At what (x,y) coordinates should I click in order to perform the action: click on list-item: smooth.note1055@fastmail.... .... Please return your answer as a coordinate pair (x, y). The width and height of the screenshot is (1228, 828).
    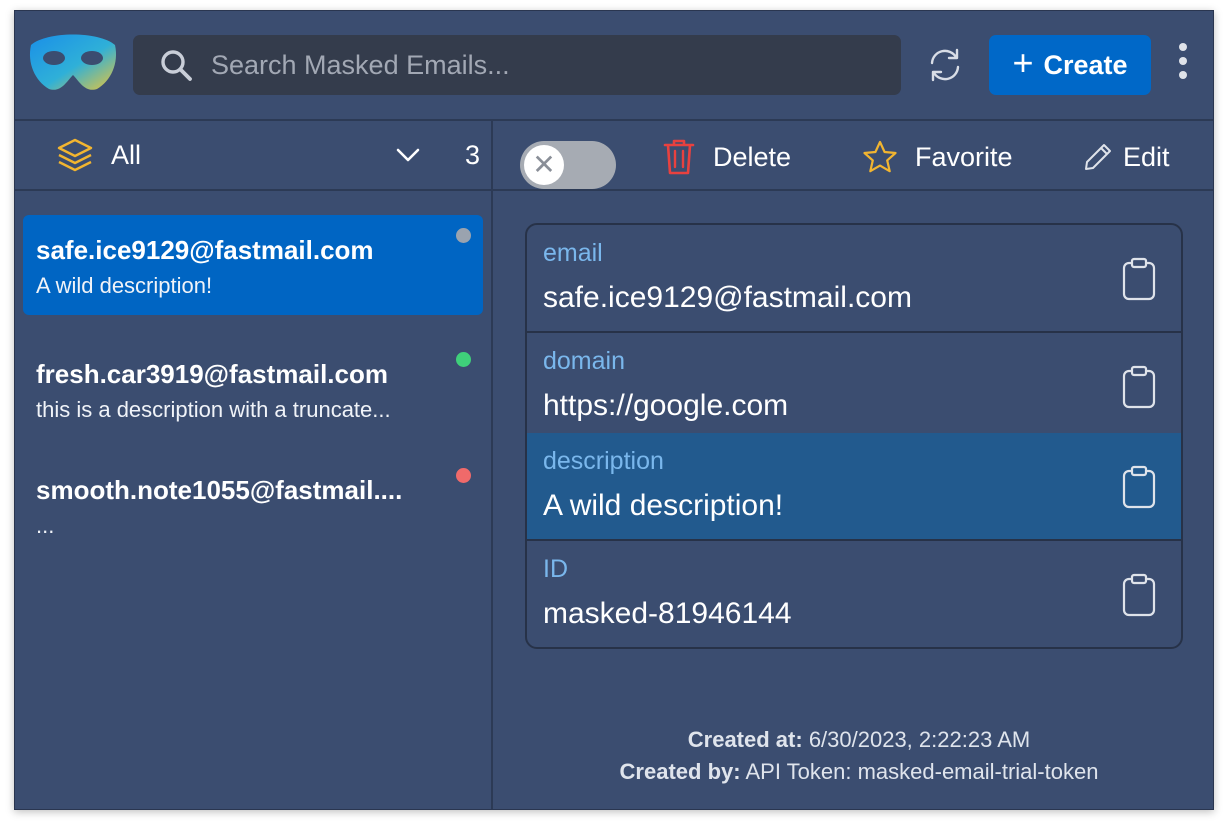
    Looking at the image, I should click on (253, 505).